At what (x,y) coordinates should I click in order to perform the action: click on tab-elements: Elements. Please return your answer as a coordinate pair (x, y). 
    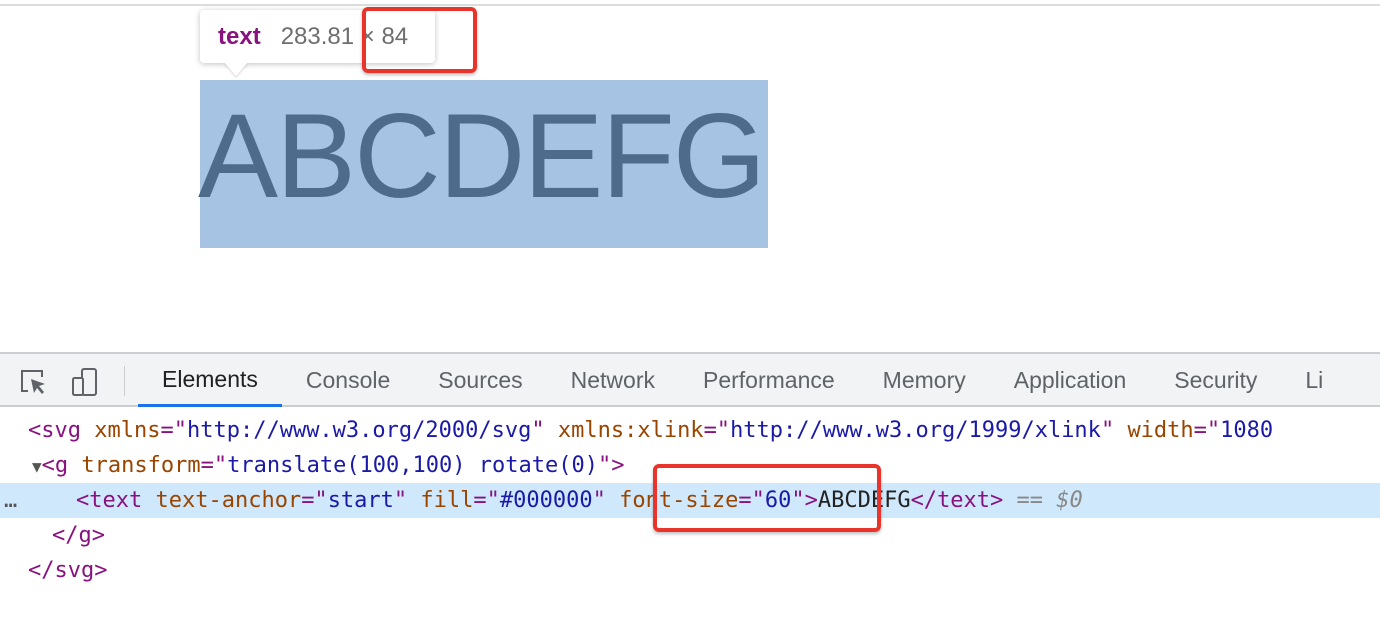
    Looking at the image, I should click on (210, 380).